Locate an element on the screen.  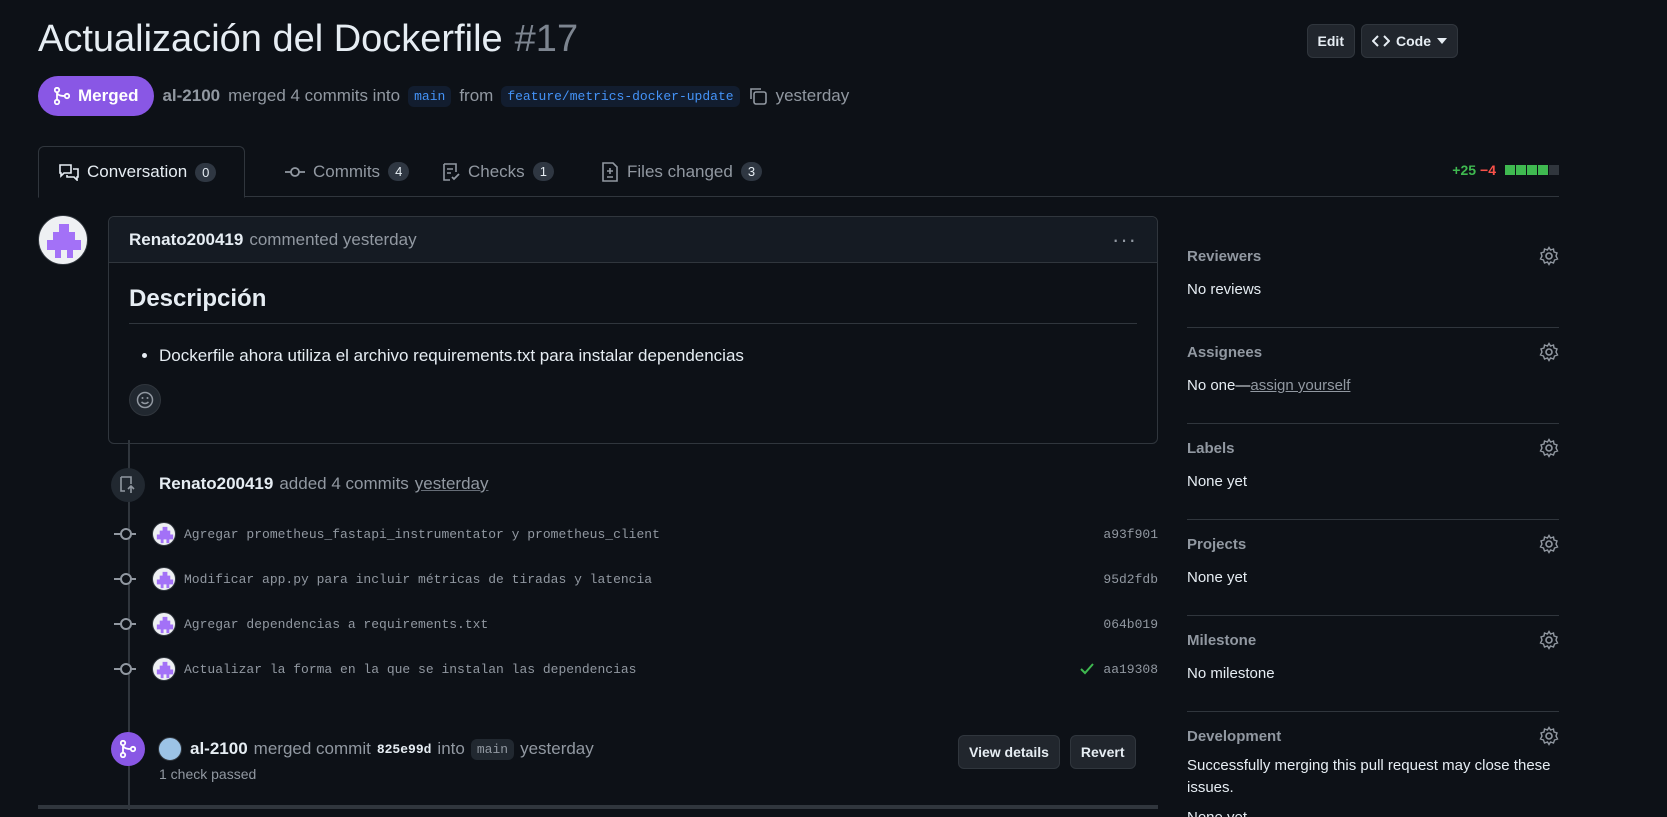
sidebar-title: Projects is located at coordinates (1373, 544).